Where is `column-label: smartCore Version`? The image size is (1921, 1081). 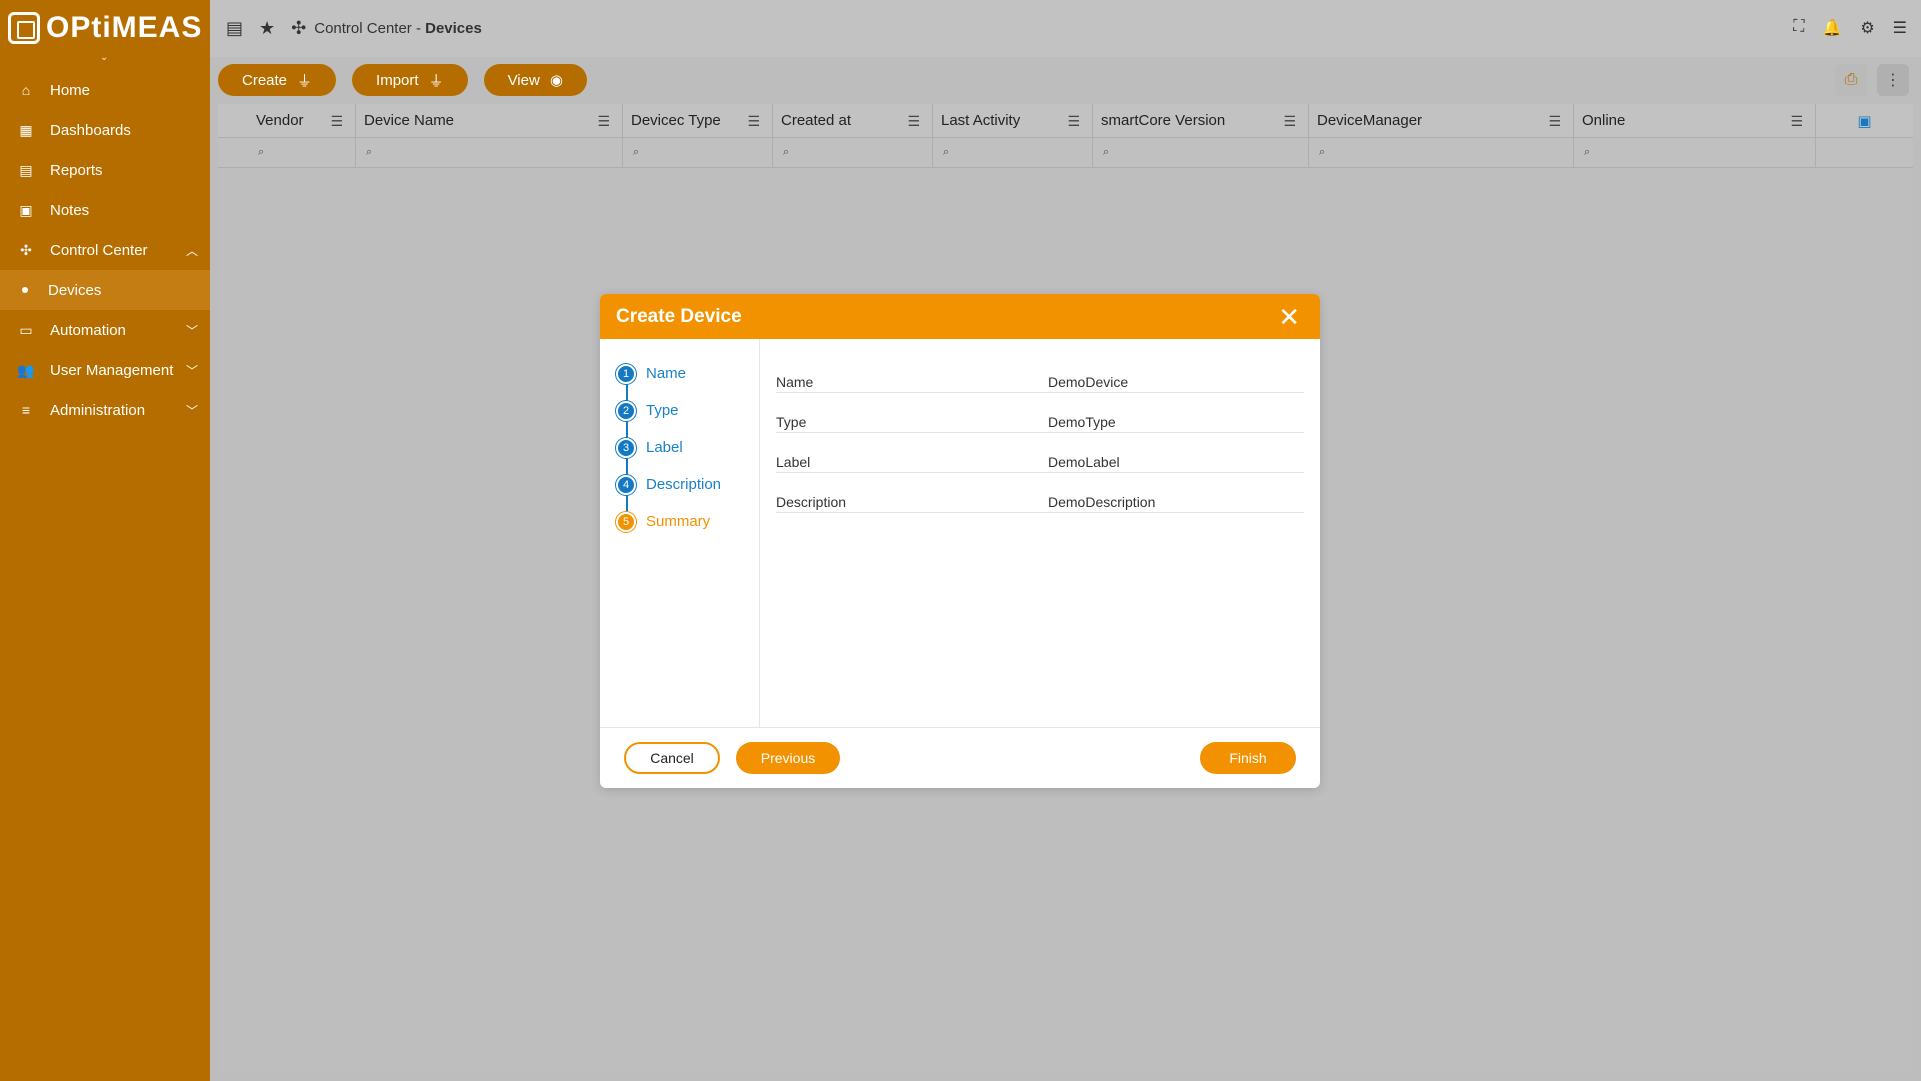
column-label: smartCore Version is located at coordinates (1163, 120).